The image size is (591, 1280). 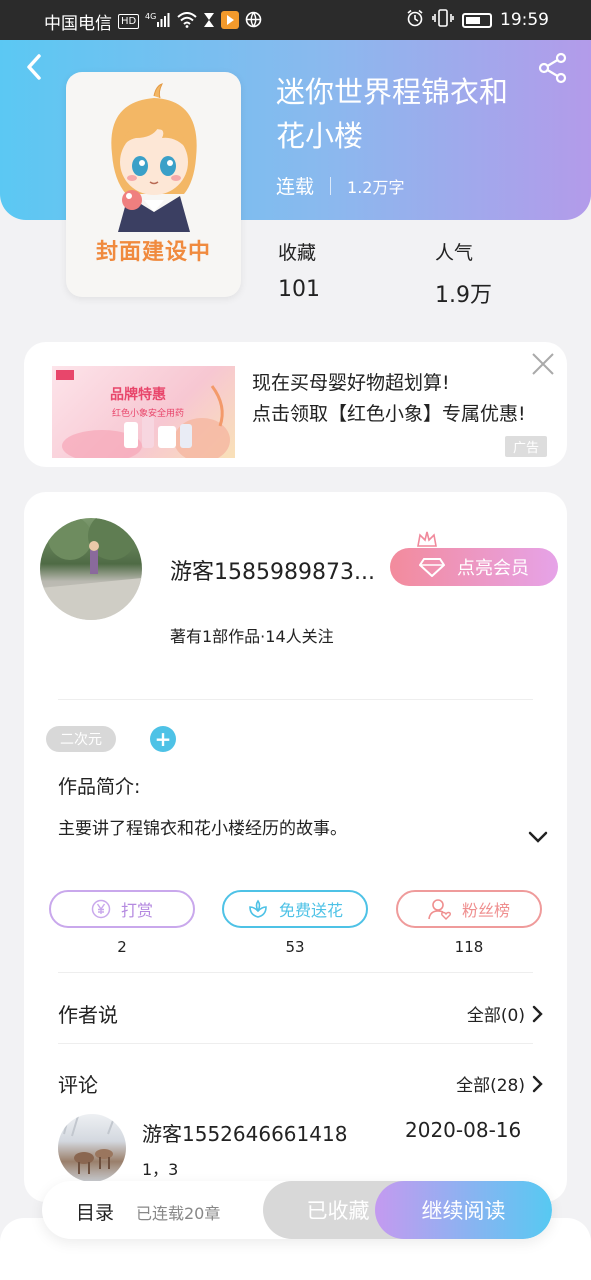 I want to click on book-cover: 封面建设中, so click(x=153, y=184).